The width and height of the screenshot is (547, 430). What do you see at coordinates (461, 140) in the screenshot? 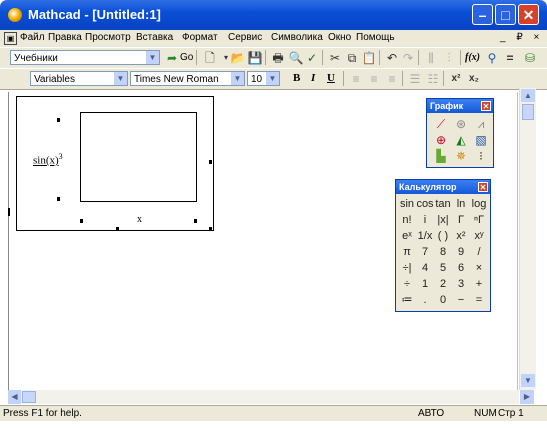
I see `3d-bar-icon: ◭` at bounding box center [461, 140].